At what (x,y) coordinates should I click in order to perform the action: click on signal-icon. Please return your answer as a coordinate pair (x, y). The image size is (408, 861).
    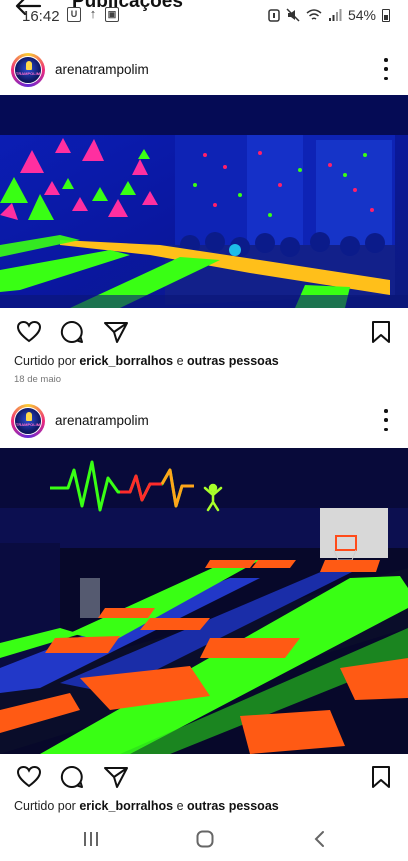
    Looking at the image, I should click on (335, 15).